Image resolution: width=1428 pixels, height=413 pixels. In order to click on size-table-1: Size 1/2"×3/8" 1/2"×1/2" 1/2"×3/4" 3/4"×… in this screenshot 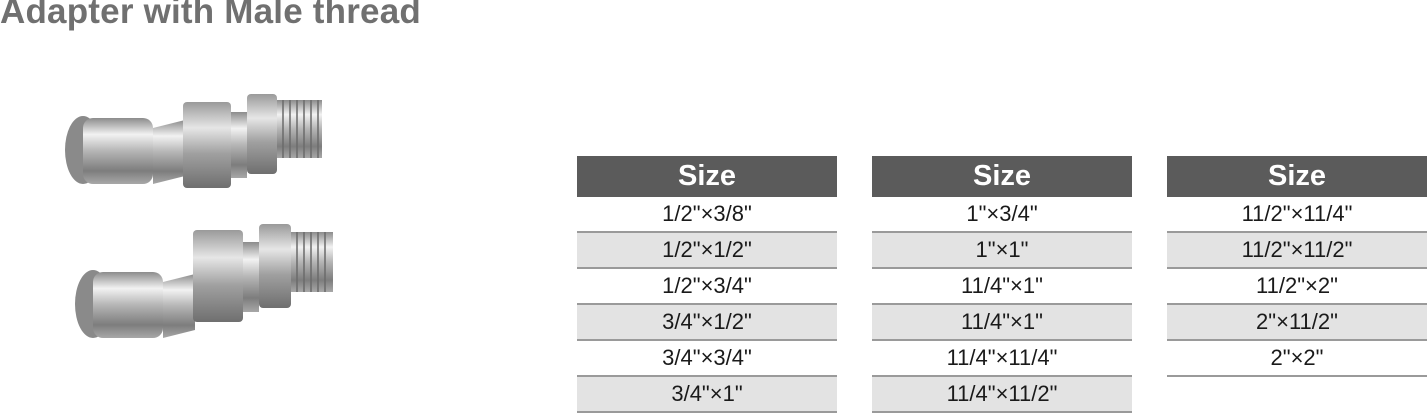, I will do `click(707, 284)`.